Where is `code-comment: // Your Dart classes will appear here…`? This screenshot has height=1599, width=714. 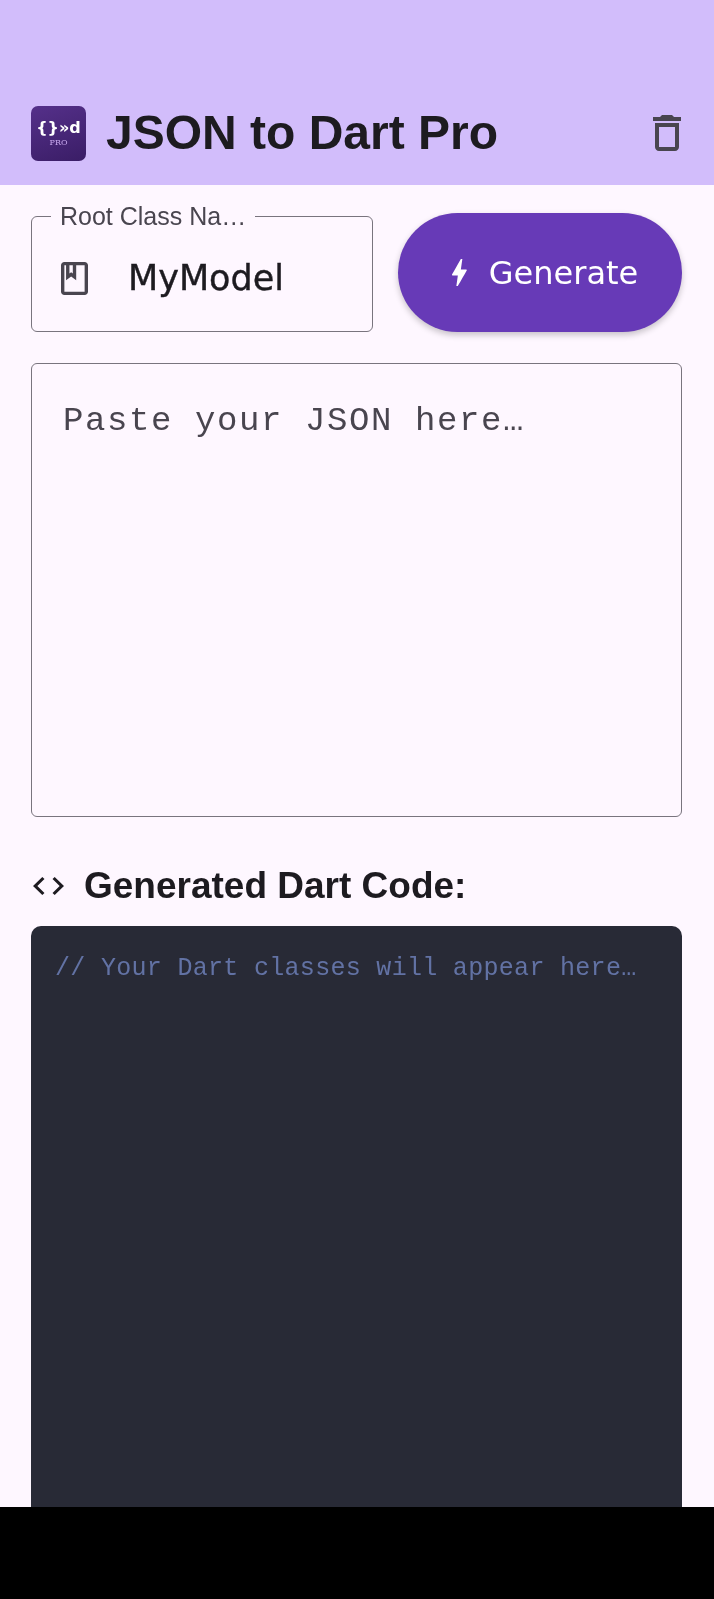
code-comment: // Your Dart classes will appear here… is located at coordinates (346, 969).